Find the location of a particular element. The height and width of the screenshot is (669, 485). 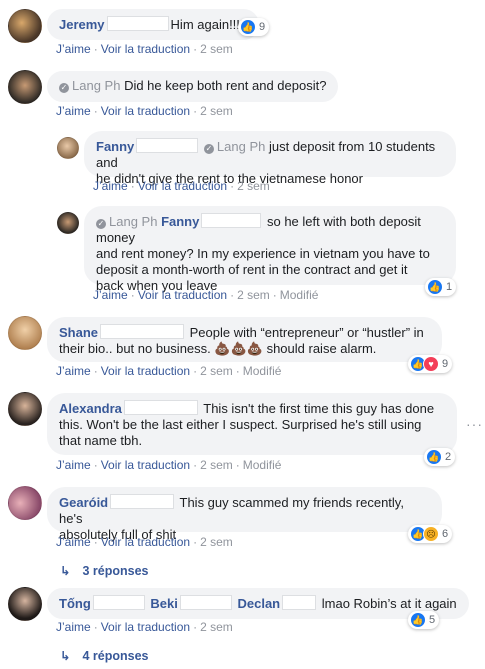

more-options-icon: ··· is located at coordinates (474, 424).